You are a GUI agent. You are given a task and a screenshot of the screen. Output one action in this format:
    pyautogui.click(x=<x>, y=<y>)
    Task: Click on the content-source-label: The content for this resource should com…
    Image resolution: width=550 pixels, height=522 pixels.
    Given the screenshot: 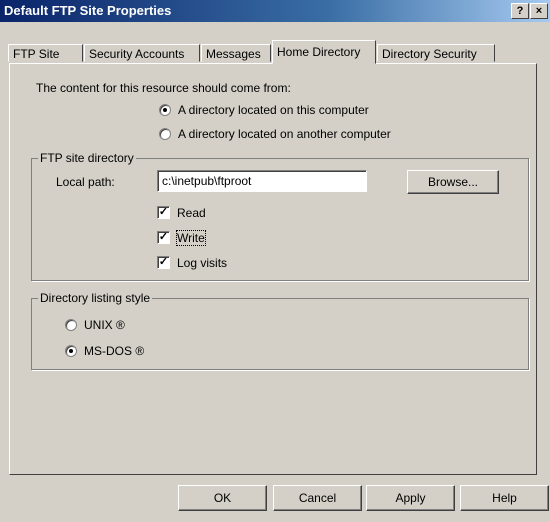 What is the action you would take?
    pyautogui.click(x=163, y=88)
    